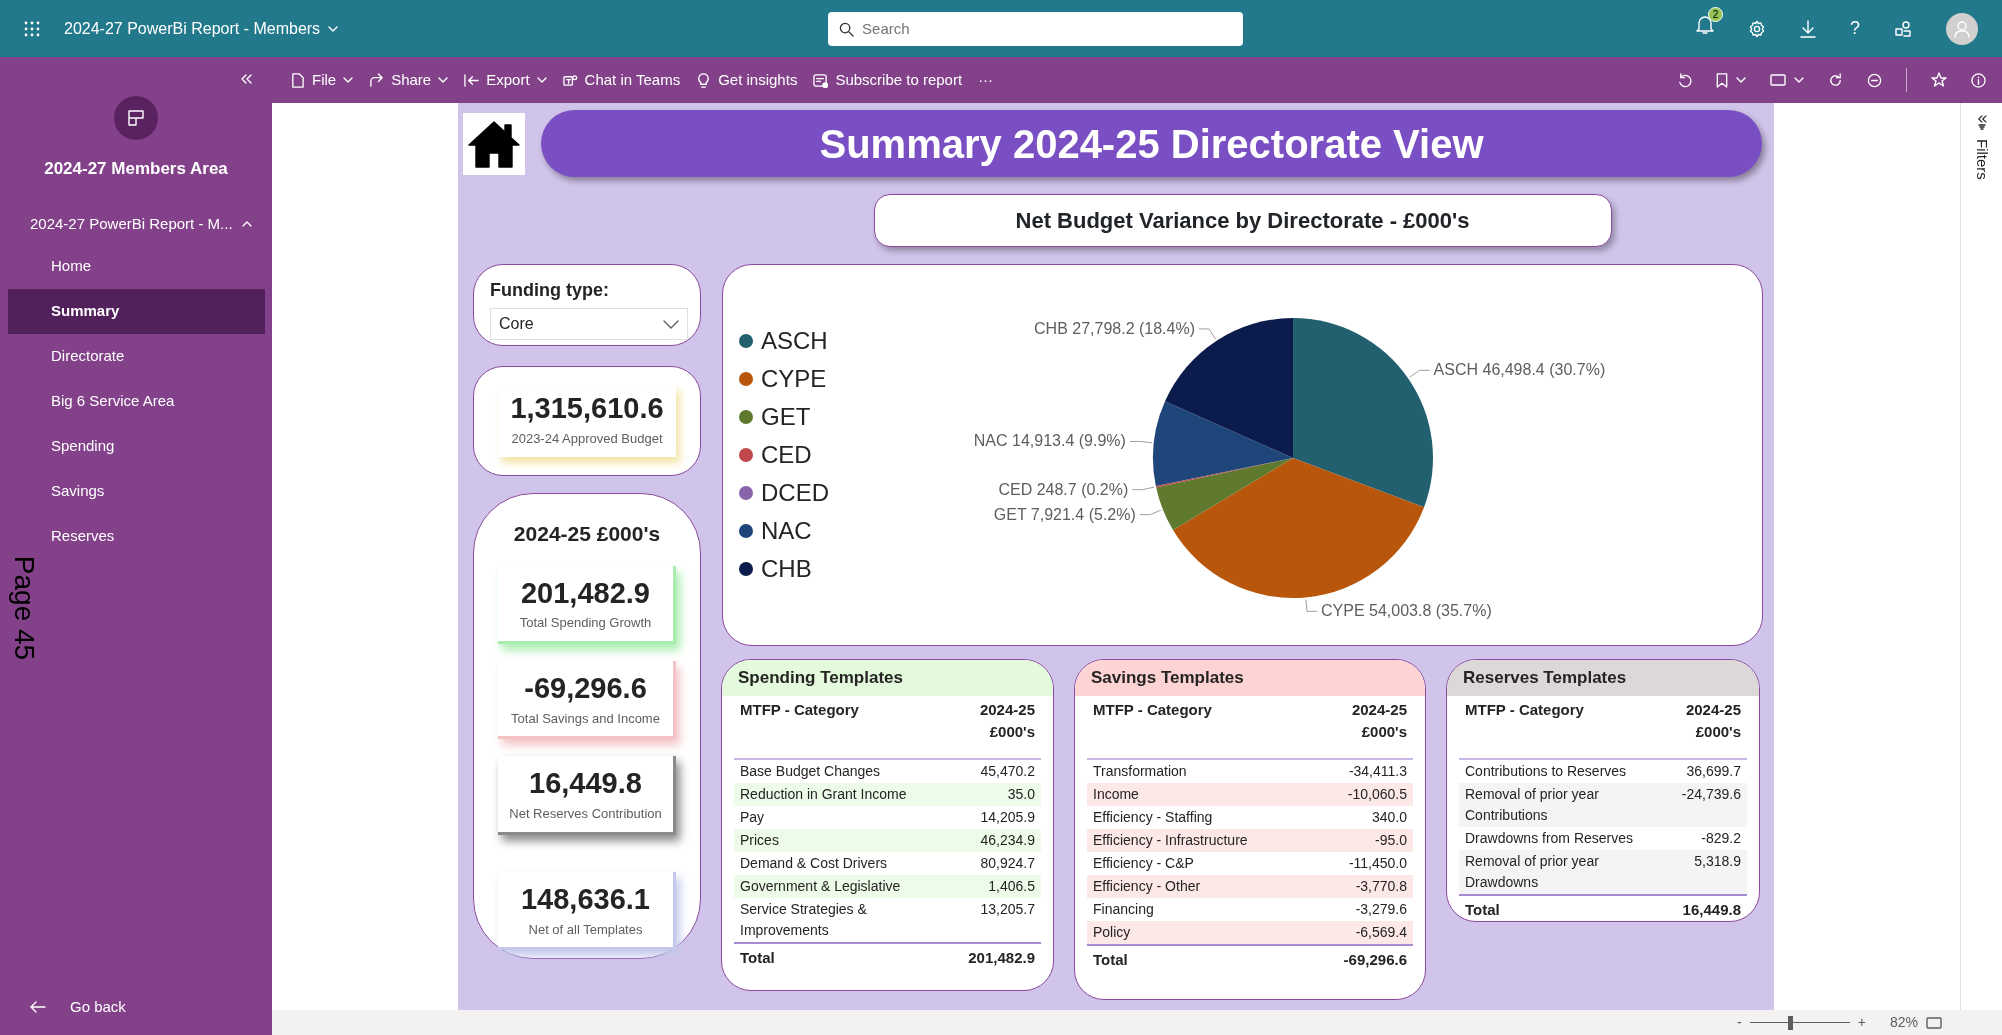 The height and width of the screenshot is (1035, 2002). Describe the element at coordinates (1210, 794) in the screenshot. I see `table-cell: Income` at that location.